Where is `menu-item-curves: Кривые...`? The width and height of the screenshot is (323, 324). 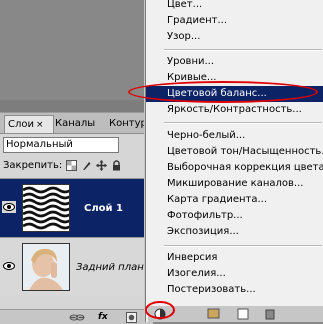
menu-item-curves: Кривые... is located at coordinates (234, 78).